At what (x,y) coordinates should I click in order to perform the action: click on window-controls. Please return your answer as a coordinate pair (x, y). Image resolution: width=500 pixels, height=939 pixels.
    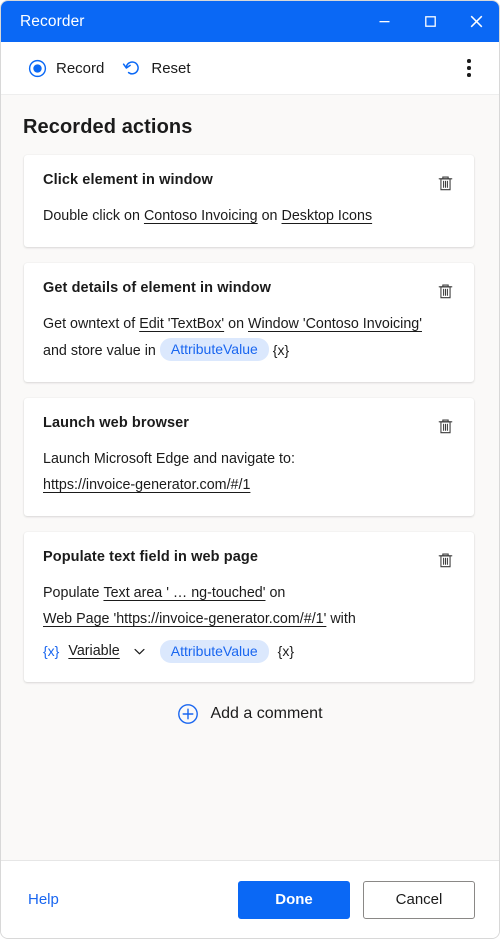
    Looking at the image, I should click on (430, 21).